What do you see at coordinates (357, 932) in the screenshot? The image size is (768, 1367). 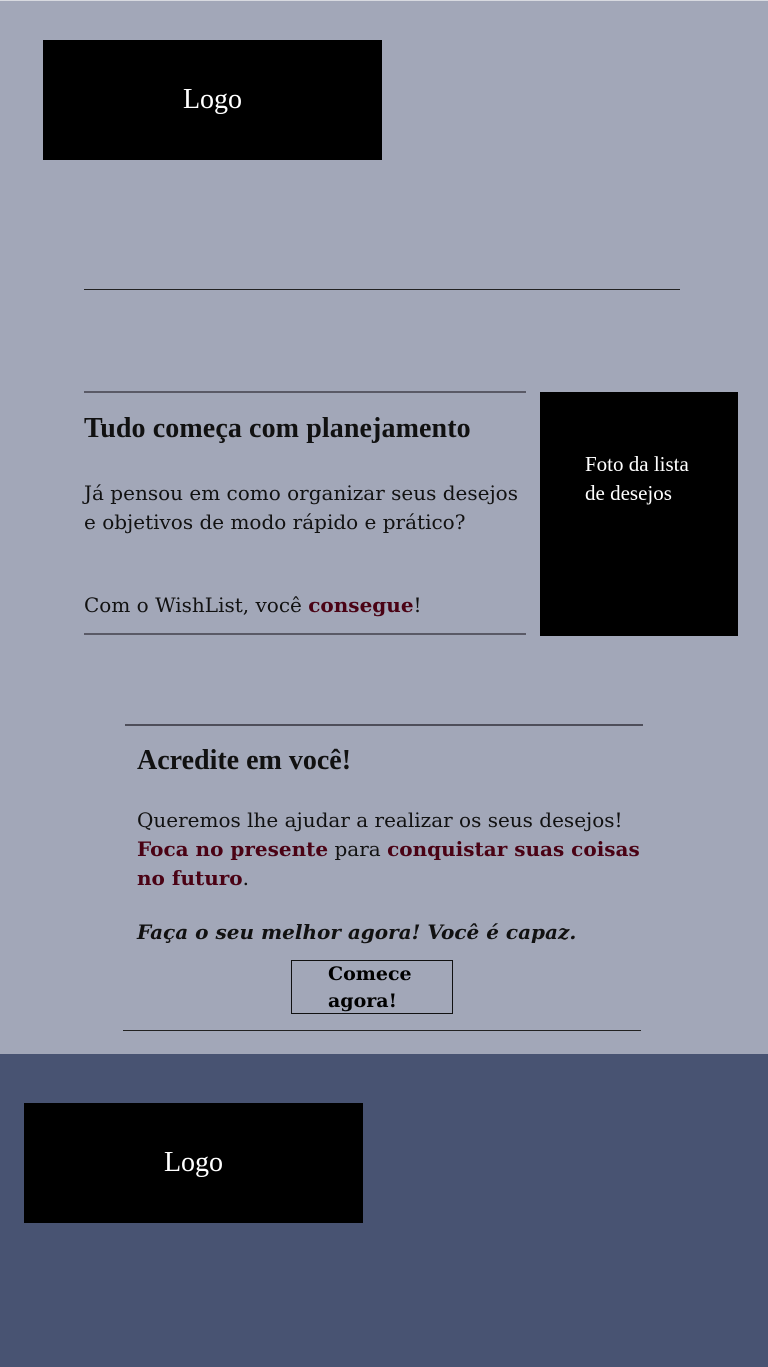 I see `belief-emphasis: Faça o seu melhor agora! Você é capaz.` at bounding box center [357, 932].